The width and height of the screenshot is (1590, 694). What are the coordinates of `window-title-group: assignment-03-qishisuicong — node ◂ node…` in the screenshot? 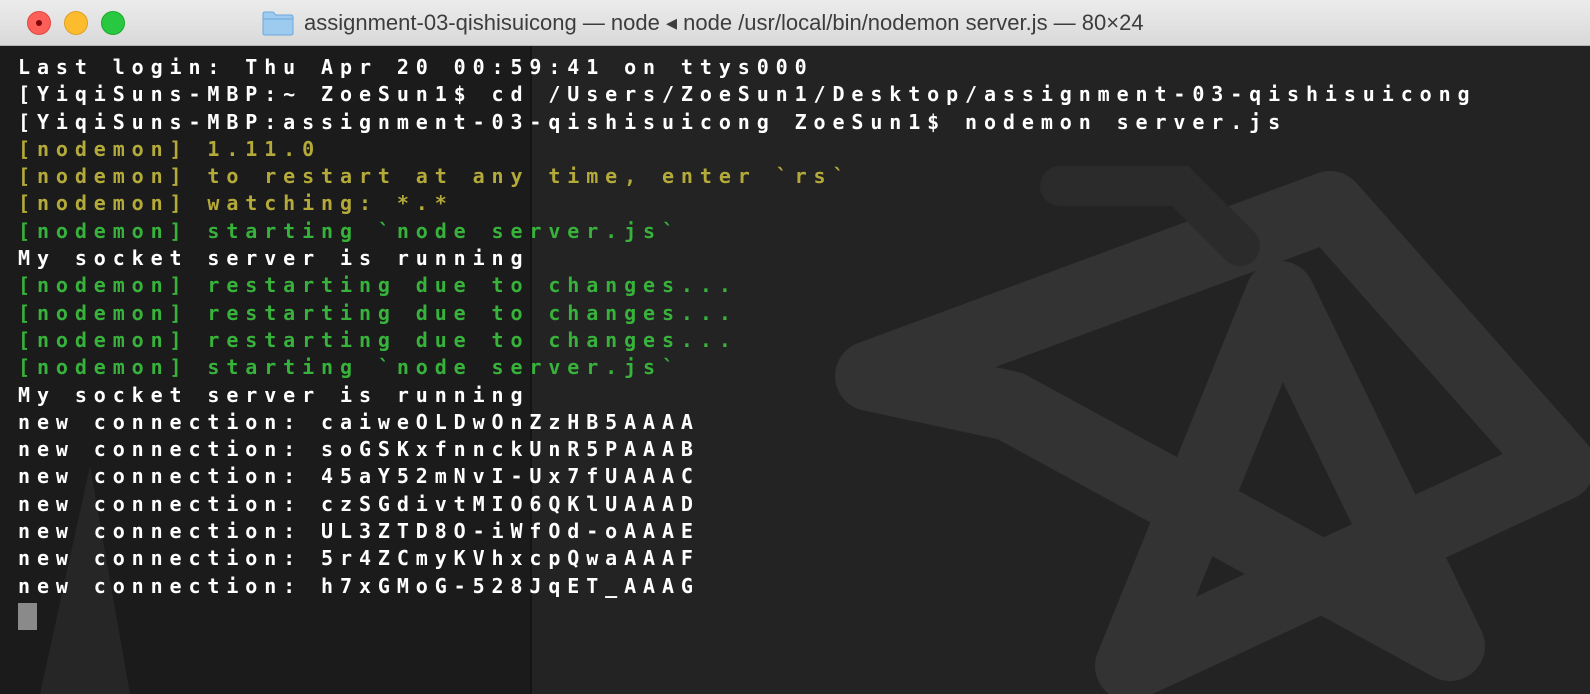 It's located at (703, 23).